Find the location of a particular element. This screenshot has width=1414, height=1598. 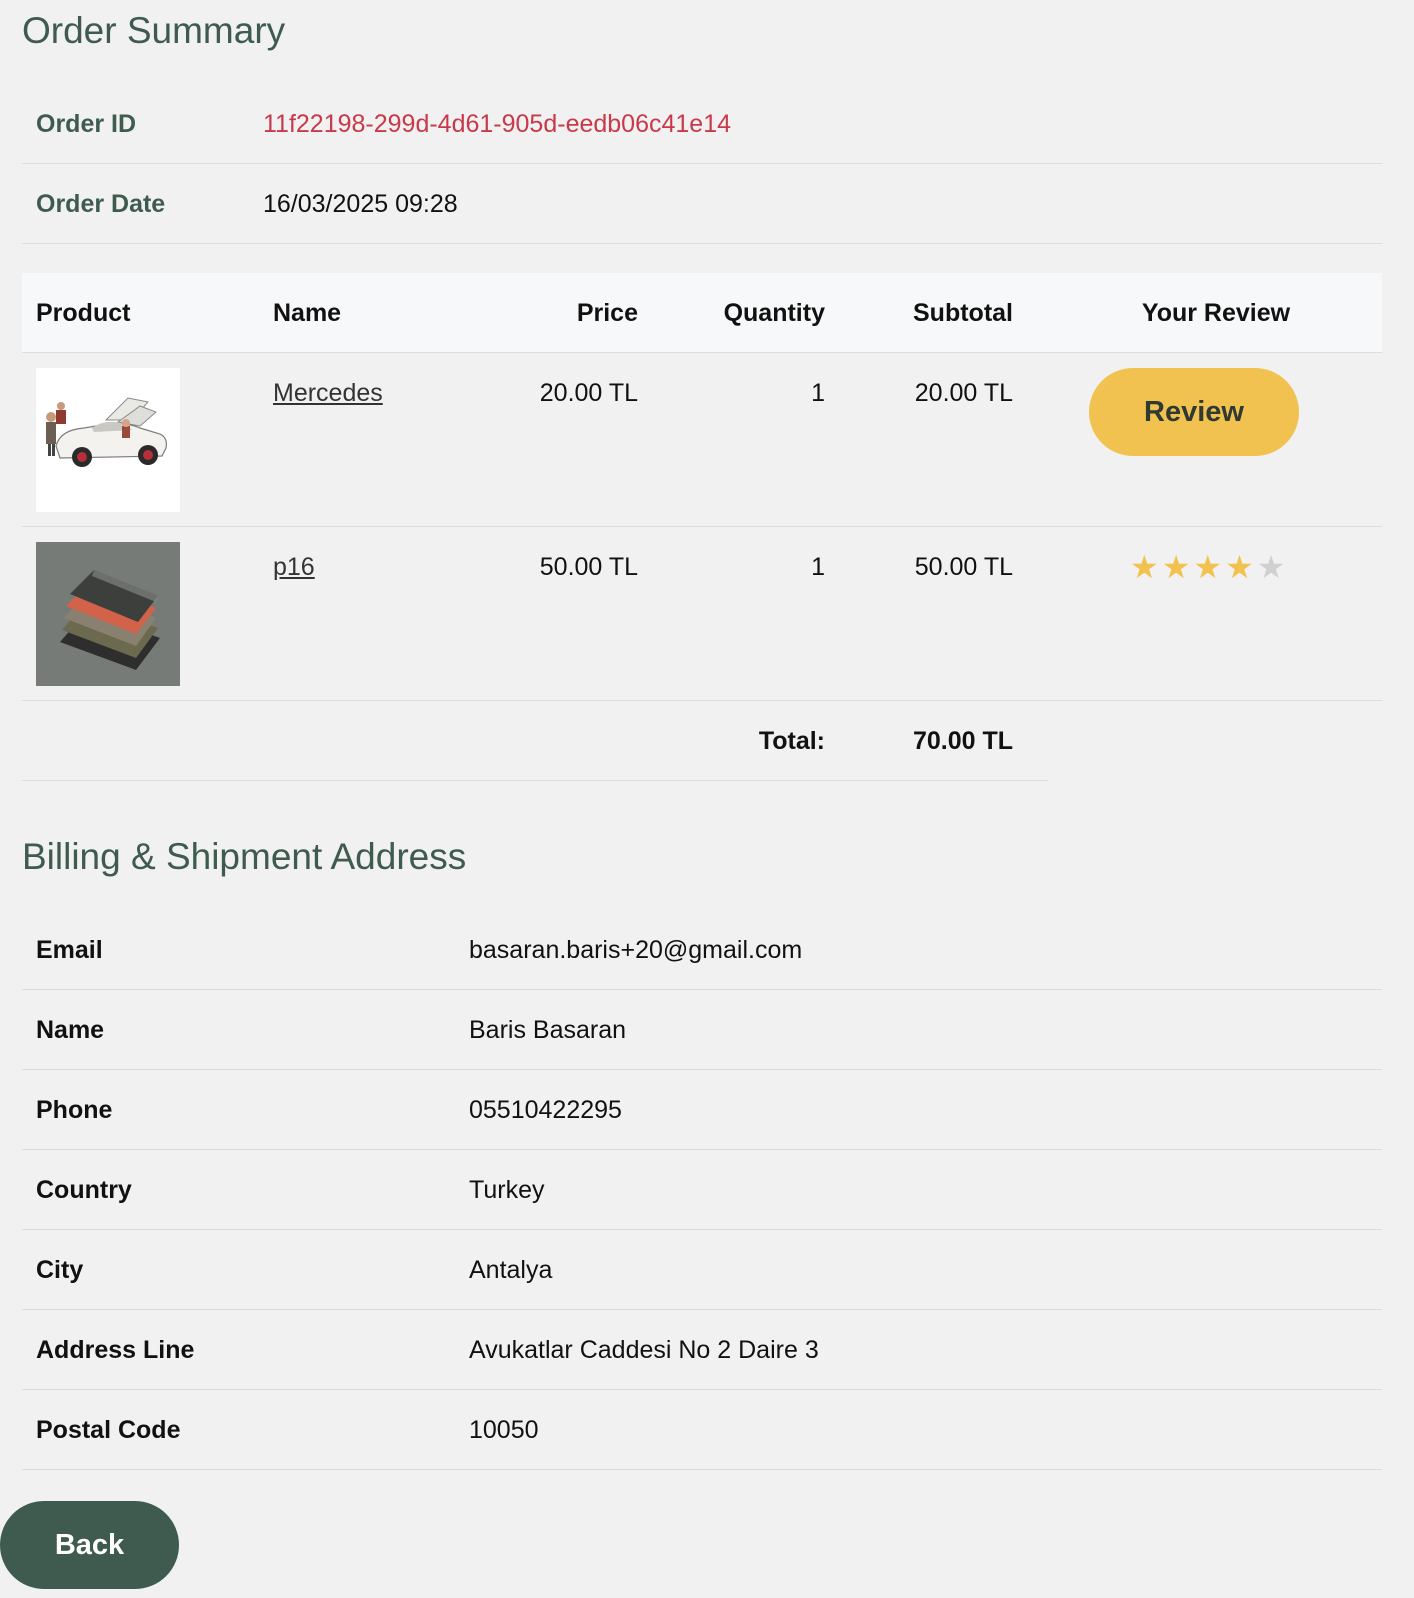

total-row: Total: 70.00 TL is located at coordinates (535, 741).